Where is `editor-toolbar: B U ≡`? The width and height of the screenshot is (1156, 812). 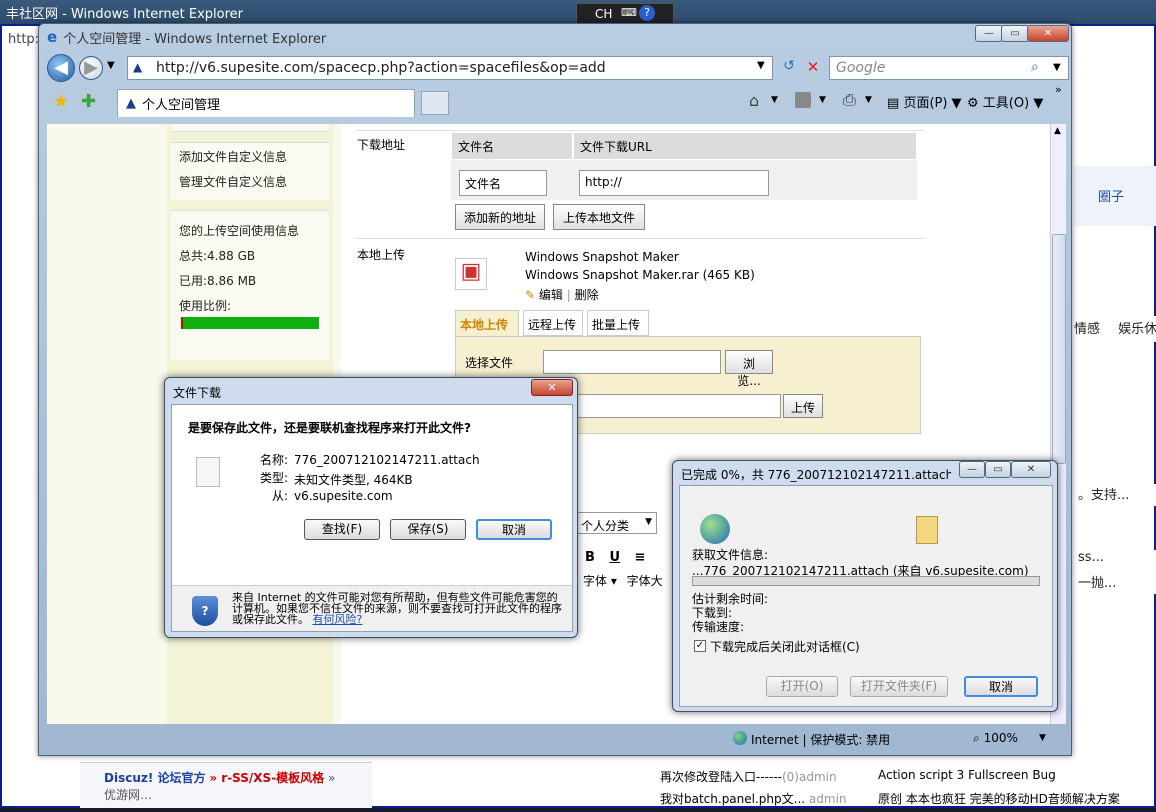 editor-toolbar: B U ≡ is located at coordinates (615, 557).